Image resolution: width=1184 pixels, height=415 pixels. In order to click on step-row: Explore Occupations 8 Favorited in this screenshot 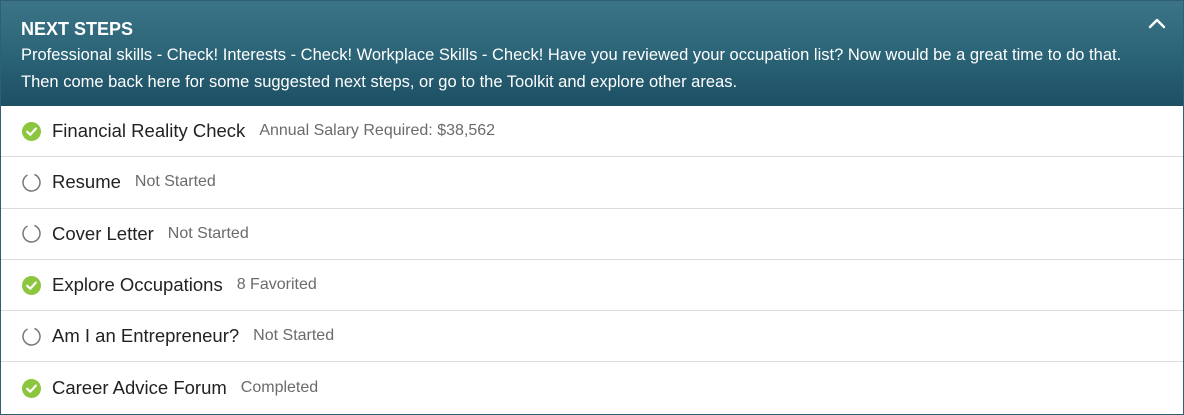, I will do `click(592, 286)`.